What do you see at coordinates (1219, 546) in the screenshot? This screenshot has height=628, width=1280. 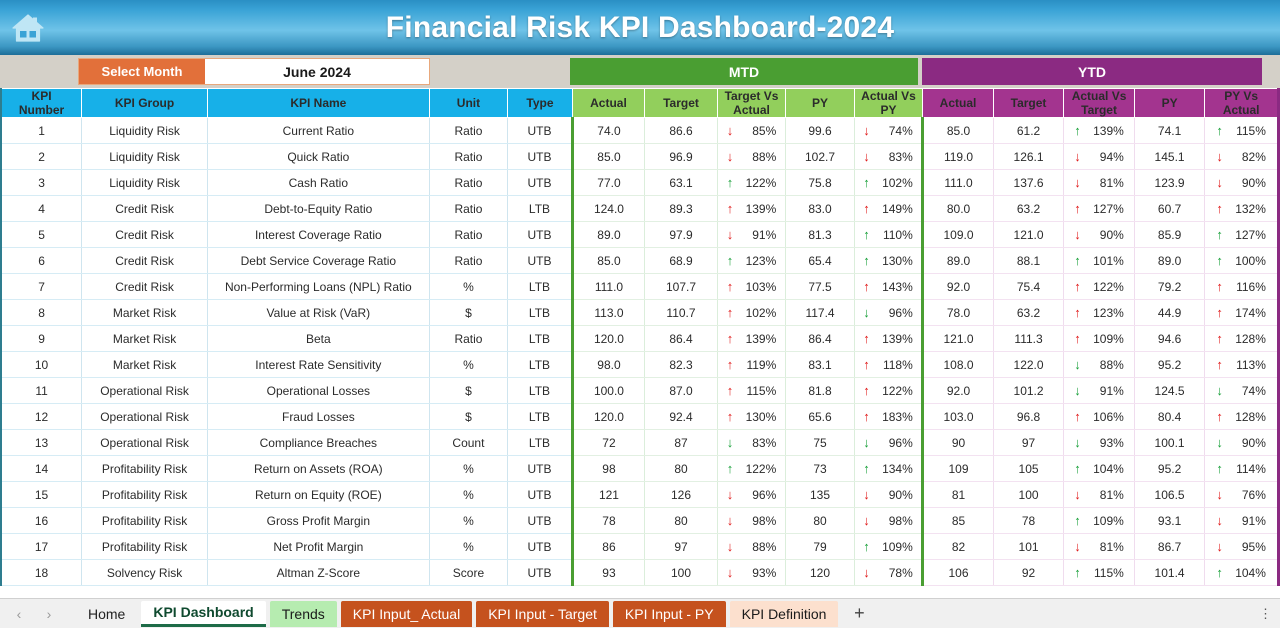 I see `arrow-down-icon: ↓` at bounding box center [1219, 546].